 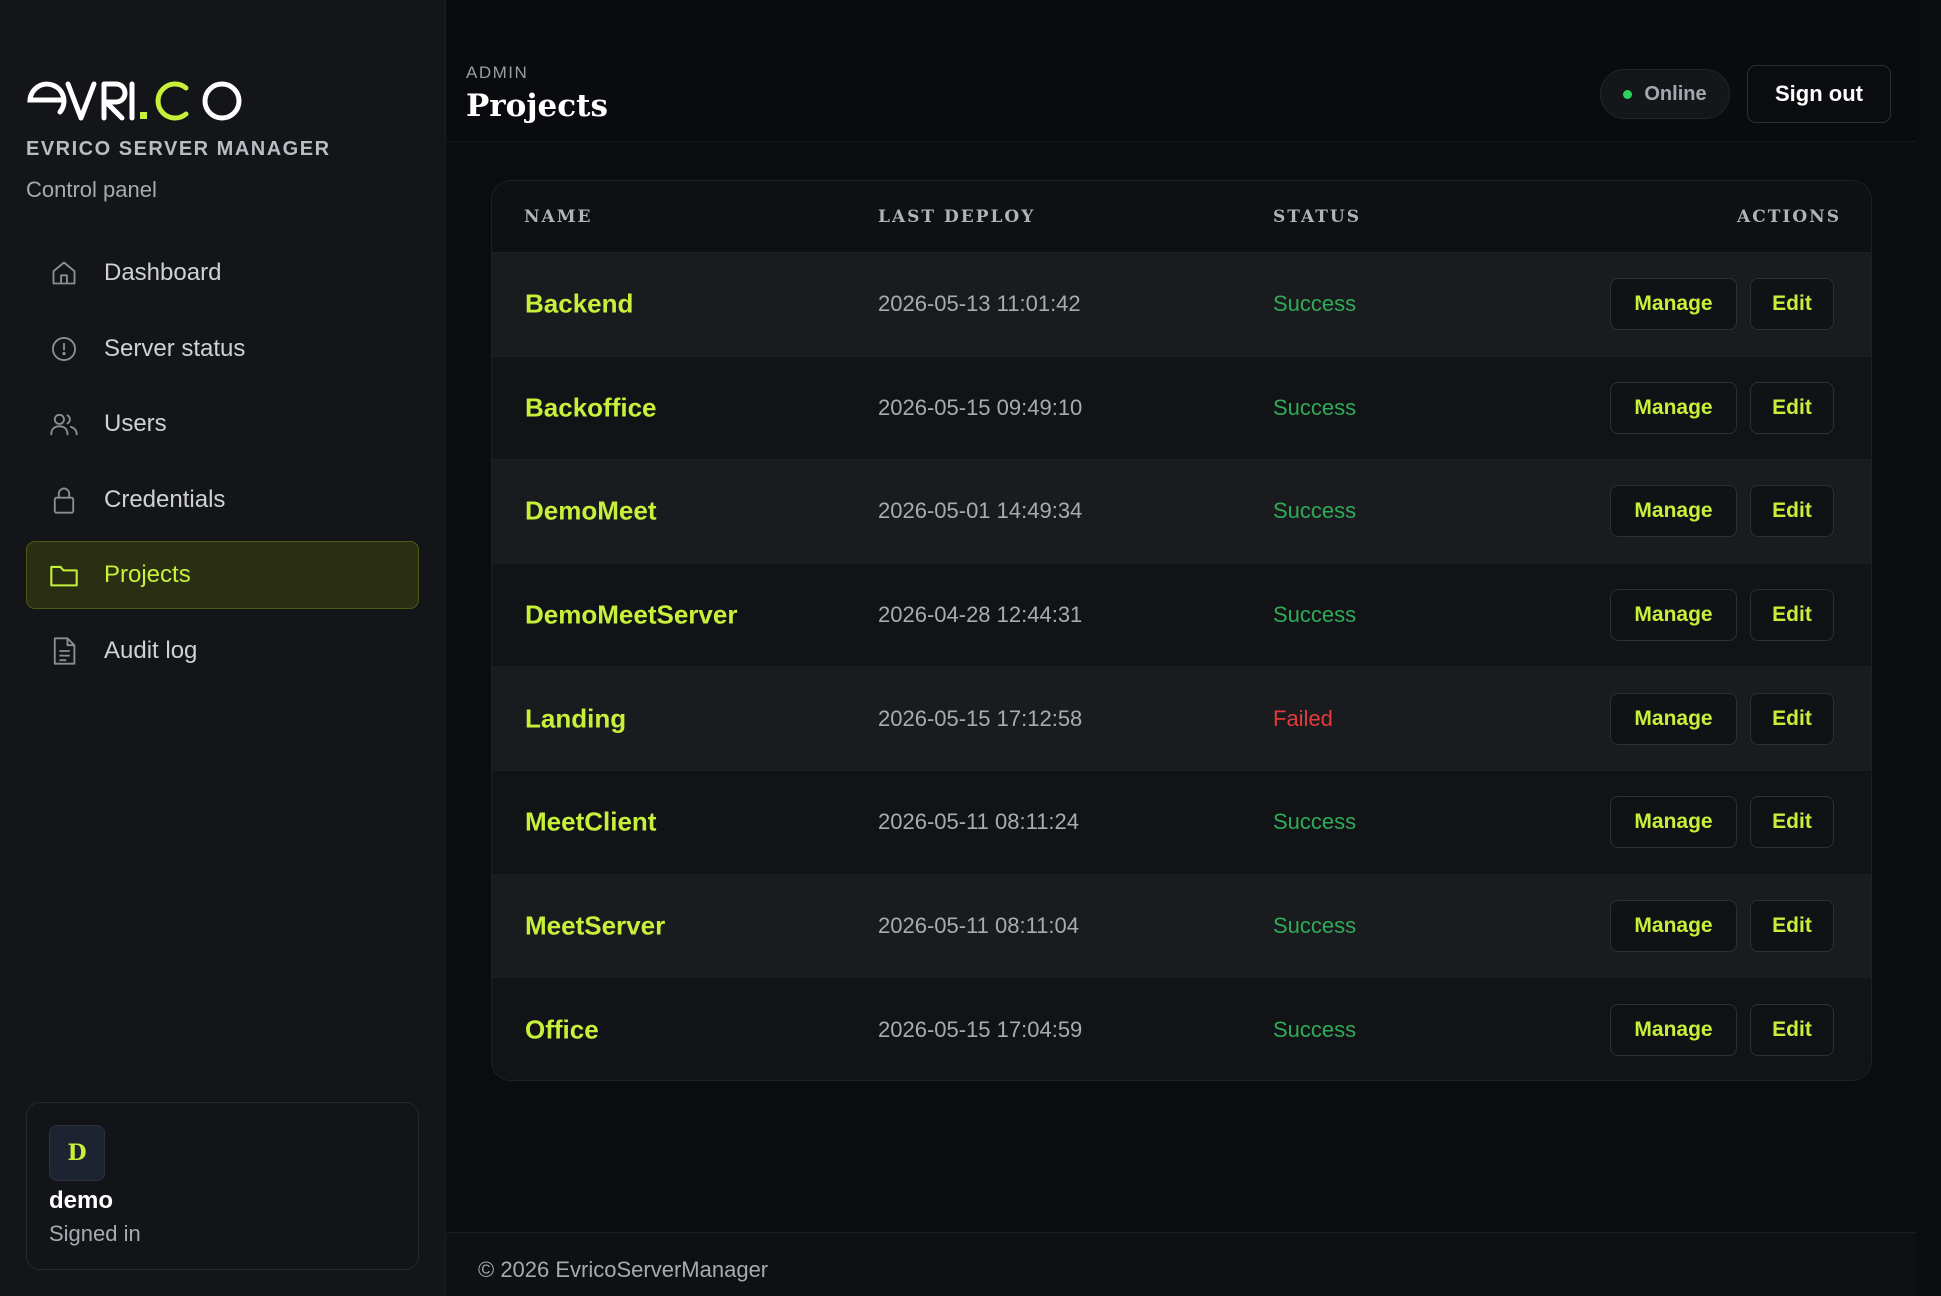 What do you see at coordinates (222, 1186) in the screenshot?
I see `user-card: D demo Signed in` at bounding box center [222, 1186].